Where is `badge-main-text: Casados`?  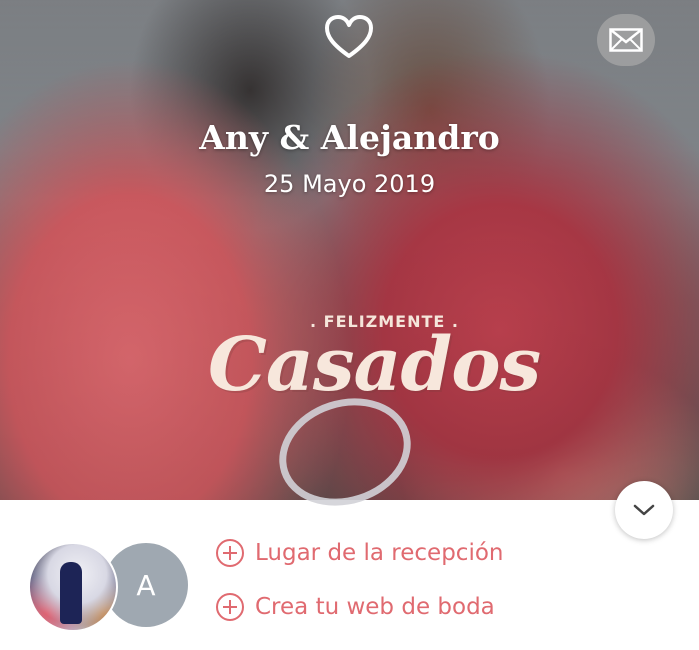
badge-main-text: Casados is located at coordinates (374, 365).